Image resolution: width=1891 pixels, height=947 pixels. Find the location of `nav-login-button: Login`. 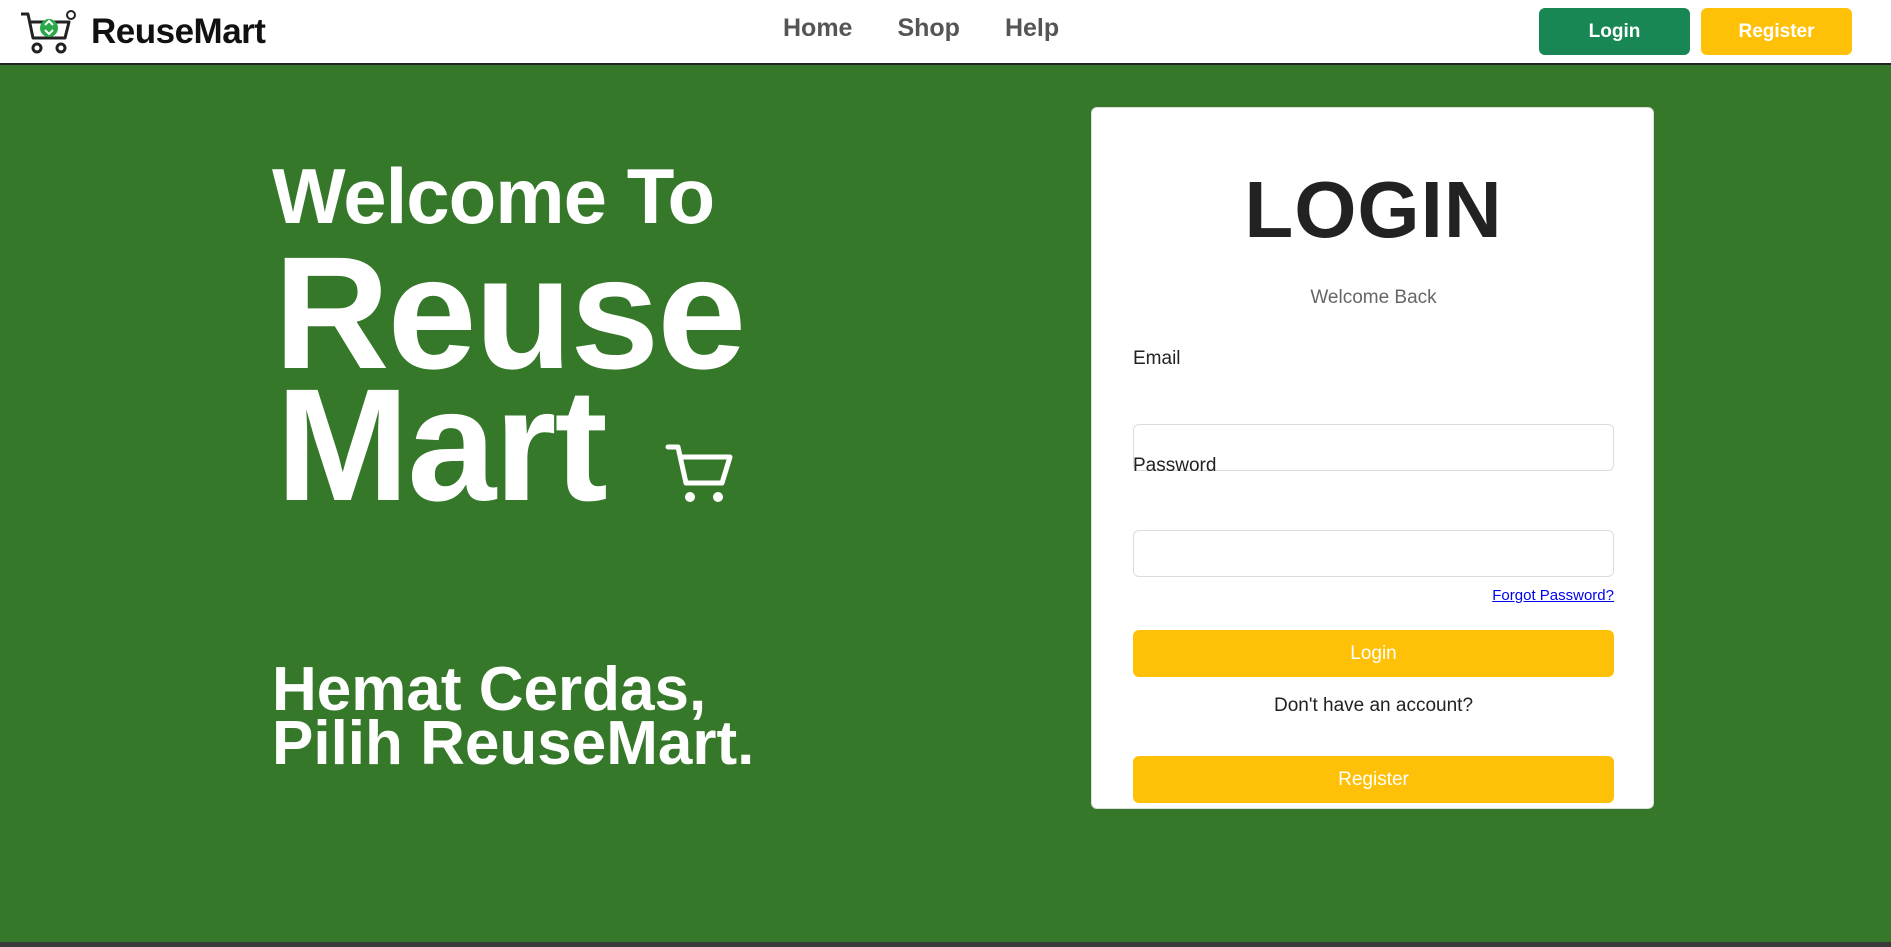

nav-login-button: Login is located at coordinates (1614, 31).